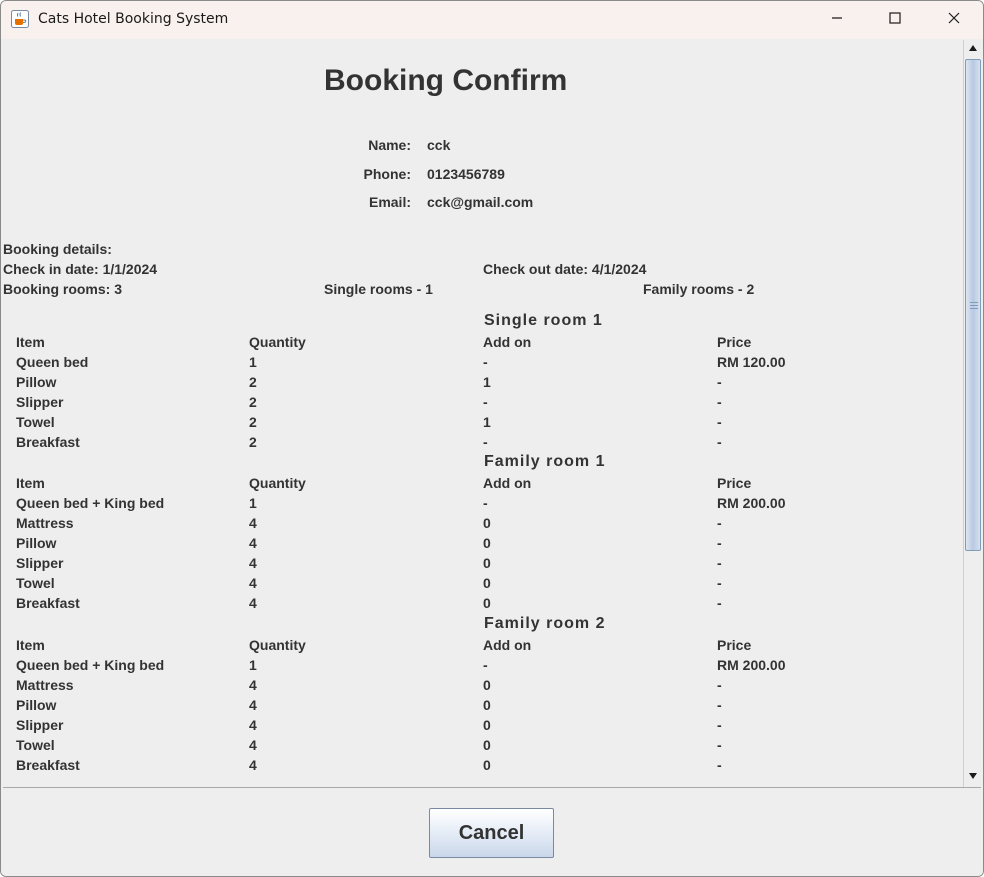 The image size is (984, 877). Describe the element at coordinates (699, 289) in the screenshot. I see `family-rooms-count: Family rooms - 2` at that location.